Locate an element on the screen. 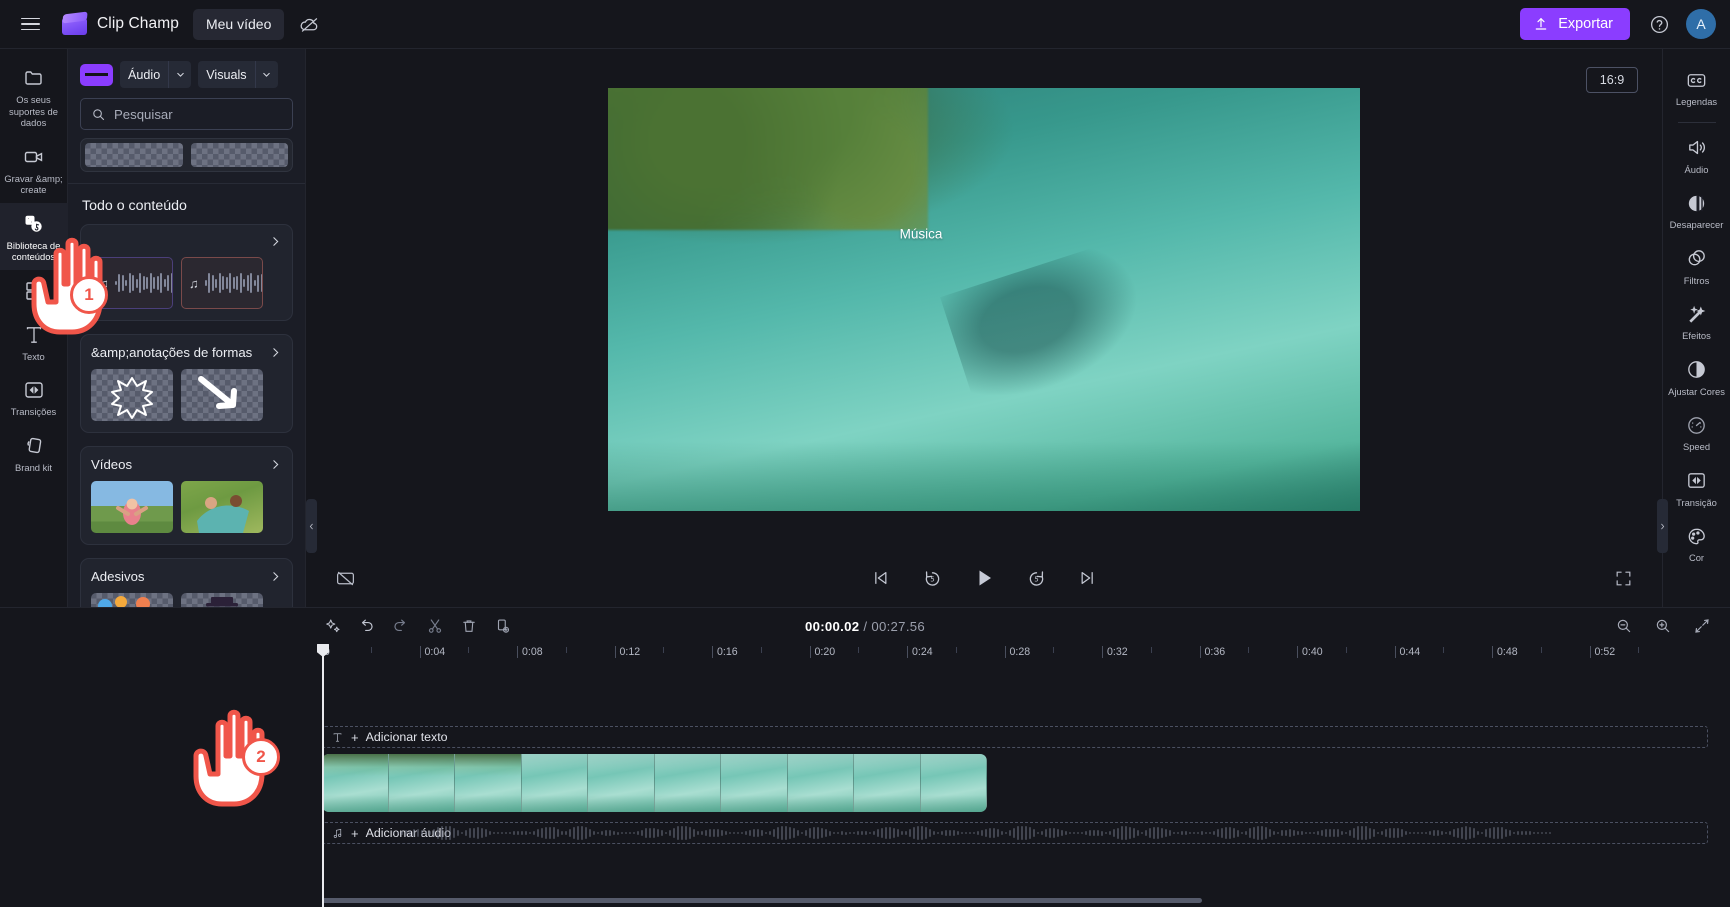 The height and width of the screenshot is (907, 1730). cloud-off-icon is located at coordinates (309, 24).